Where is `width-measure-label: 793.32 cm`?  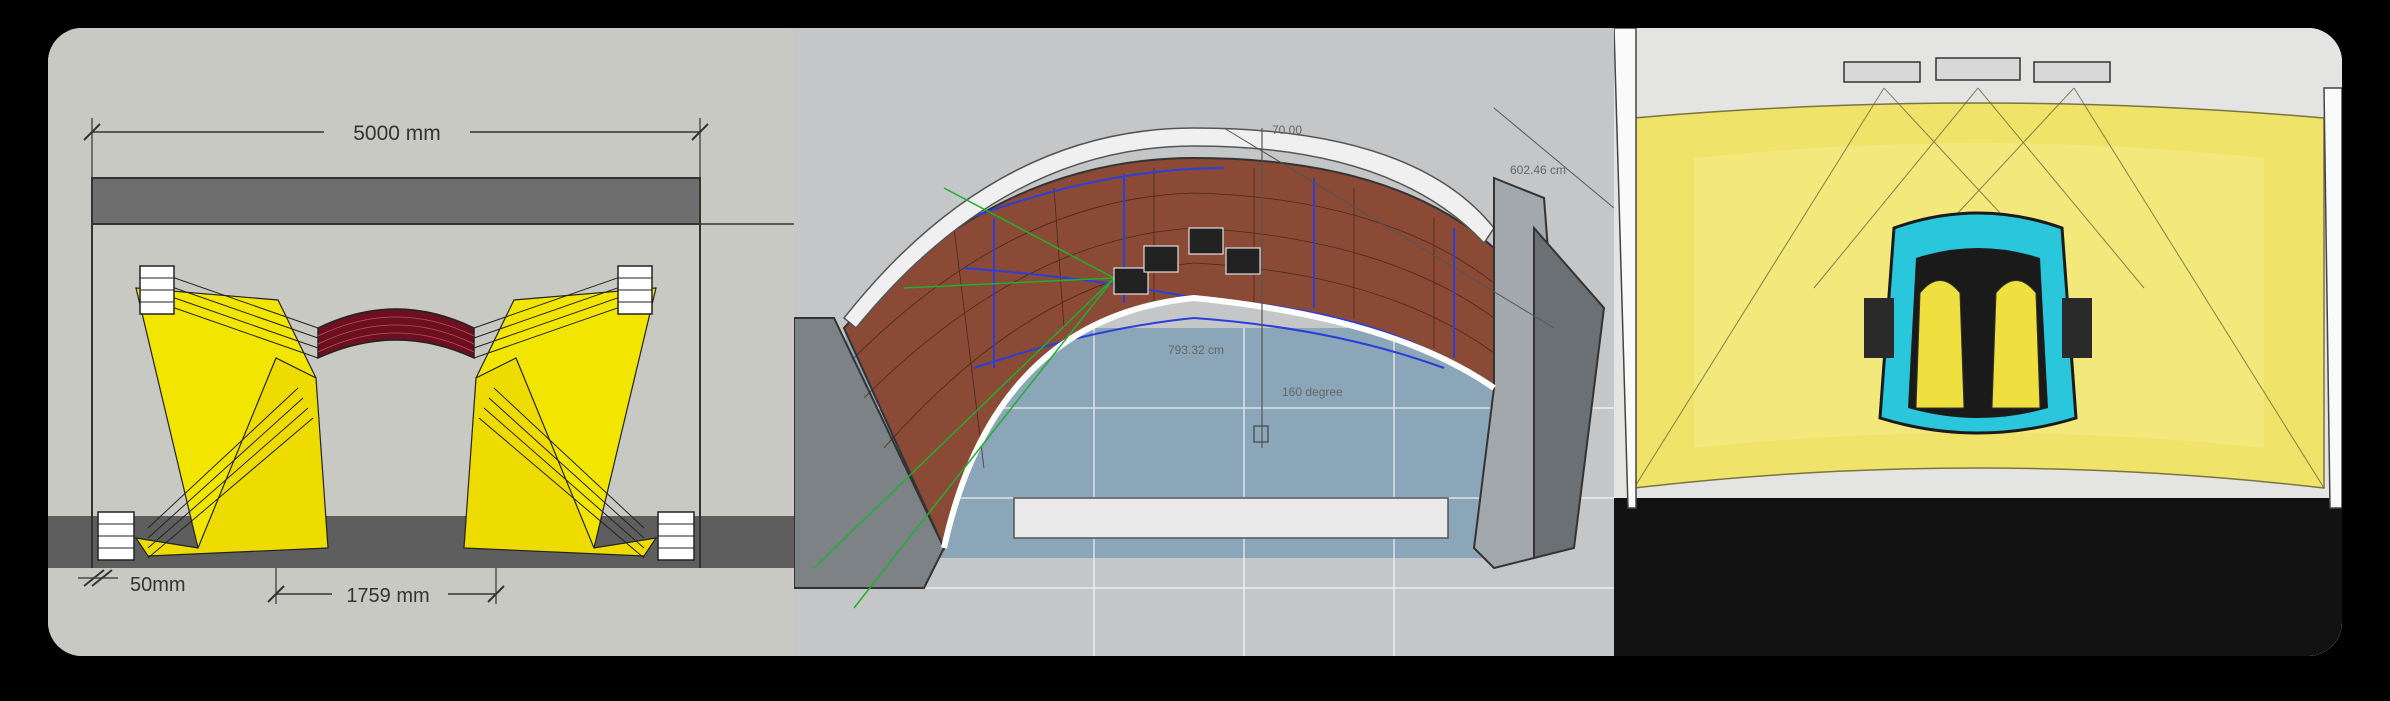
width-measure-label: 793.32 cm is located at coordinates (1196, 350).